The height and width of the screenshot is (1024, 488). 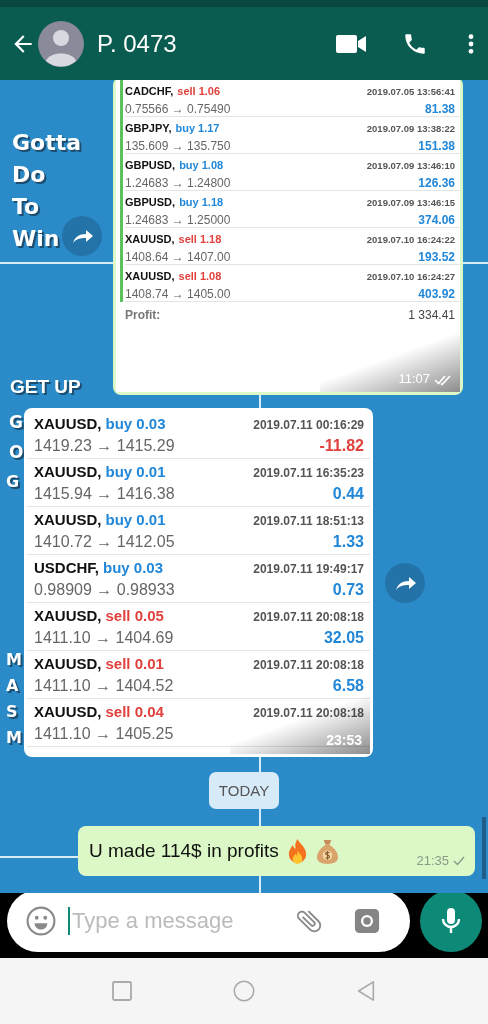 I want to click on message-time: 21:35, so click(x=432, y=860).